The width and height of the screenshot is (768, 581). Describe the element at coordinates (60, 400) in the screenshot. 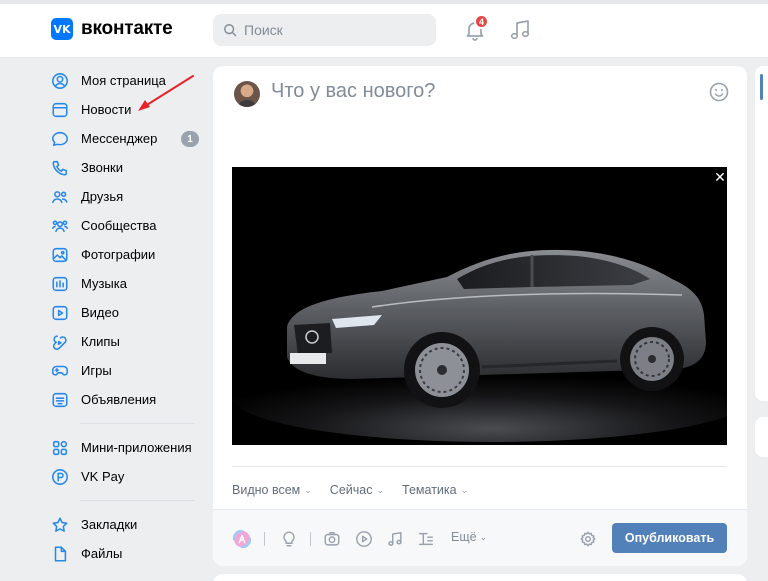

I see `ads-icon` at that location.